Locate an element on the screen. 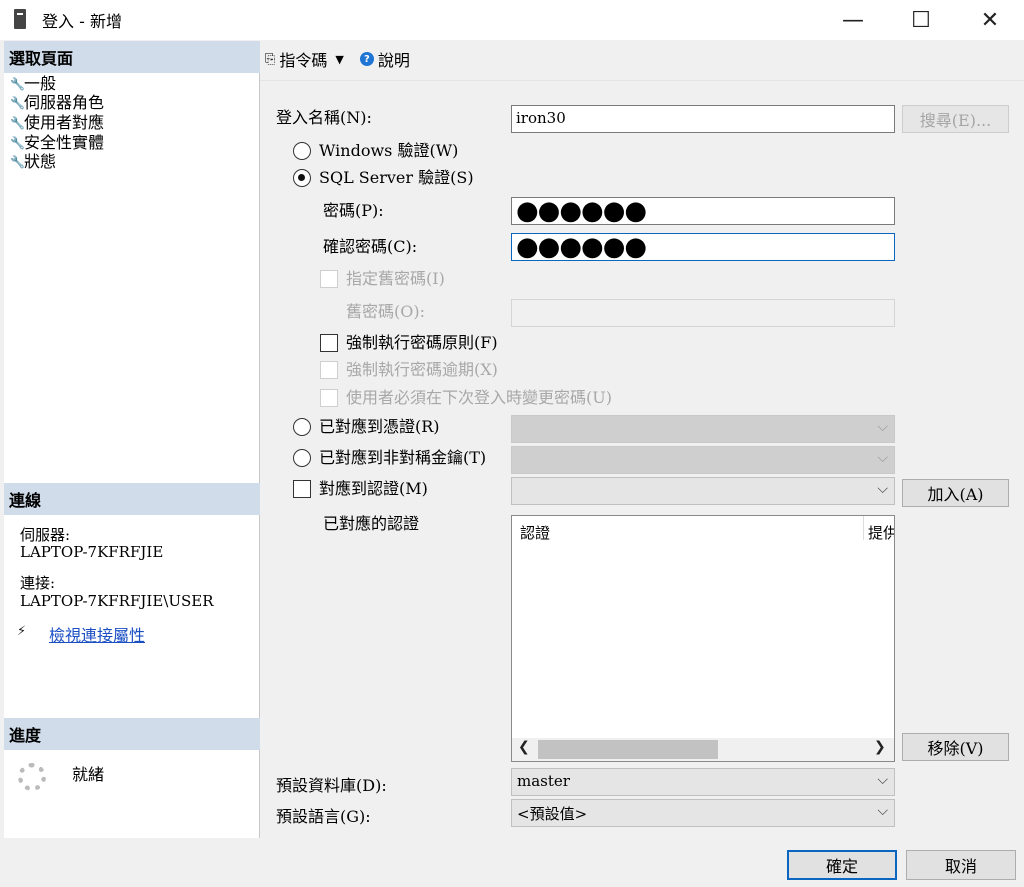 The image size is (1024, 887). page-item-user-mapping: 🔧 使用者對應 is located at coordinates (57, 123).